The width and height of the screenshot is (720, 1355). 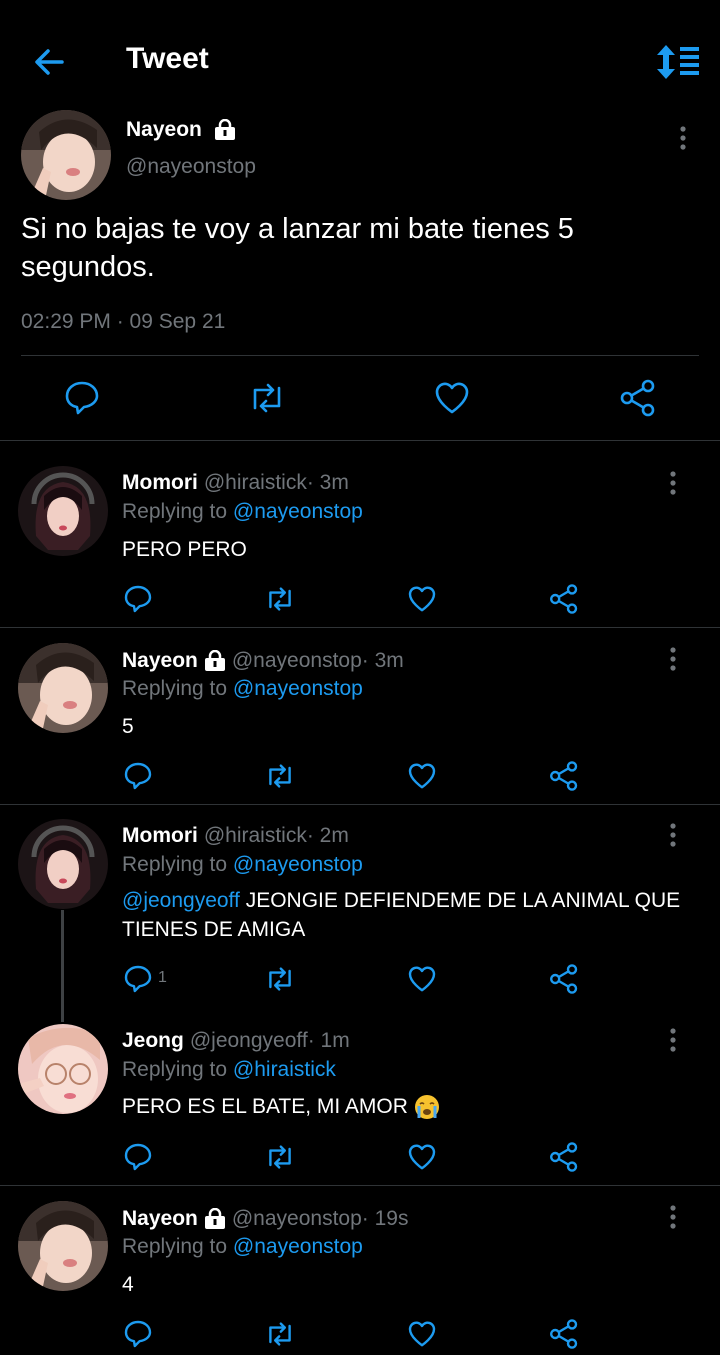 What do you see at coordinates (191, 167) in the screenshot?
I see `author-handle: @nayeonstop` at bounding box center [191, 167].